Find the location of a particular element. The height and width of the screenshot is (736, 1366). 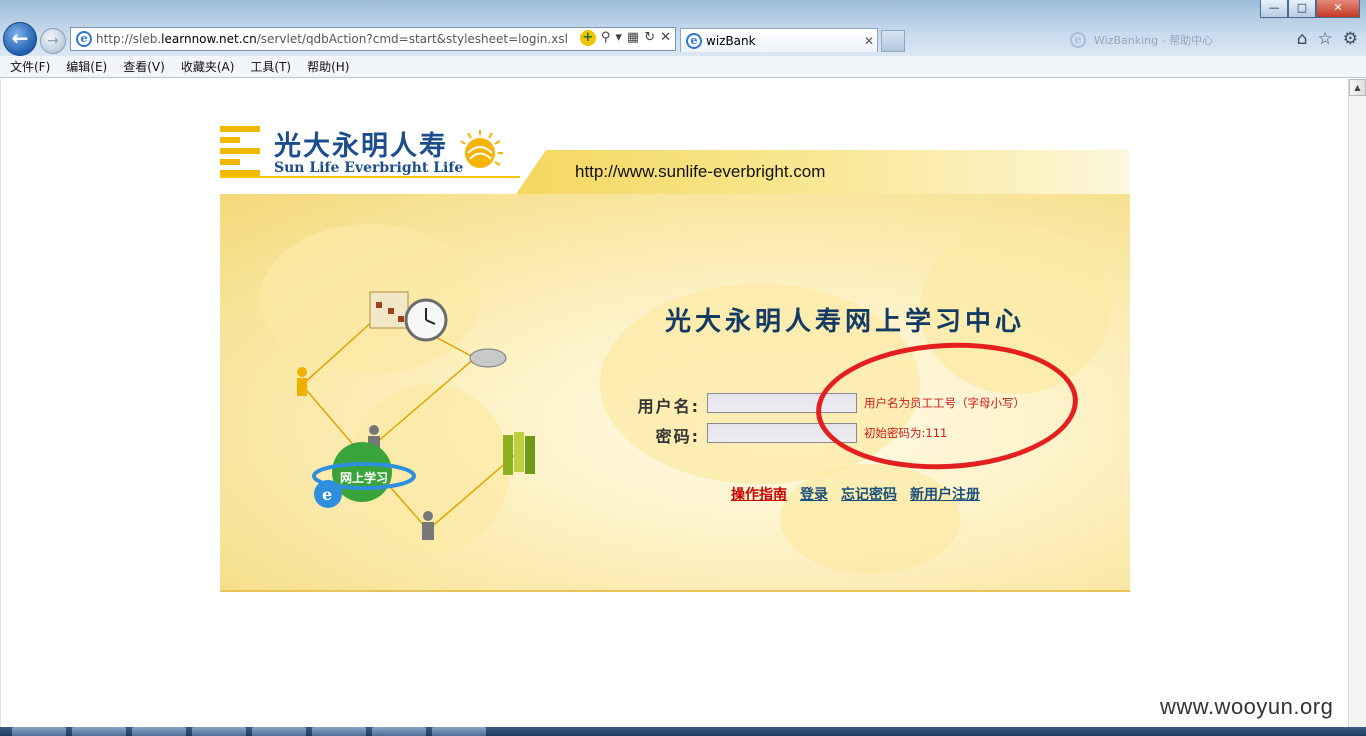

minimize-button: — is located at coordinates (1274, 9).